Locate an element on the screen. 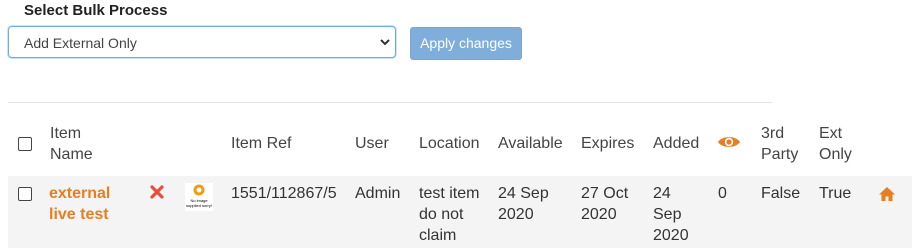 The image size is (912, 248). eye-icon is located at coordinates (729, 142).